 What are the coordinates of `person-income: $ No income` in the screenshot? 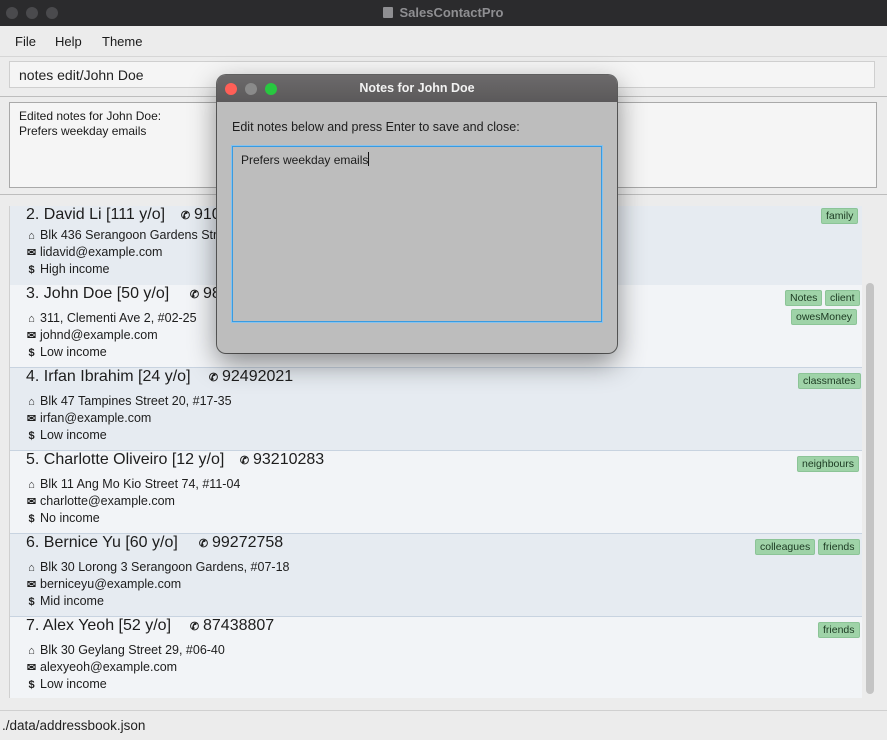 It's located at (63, 518).